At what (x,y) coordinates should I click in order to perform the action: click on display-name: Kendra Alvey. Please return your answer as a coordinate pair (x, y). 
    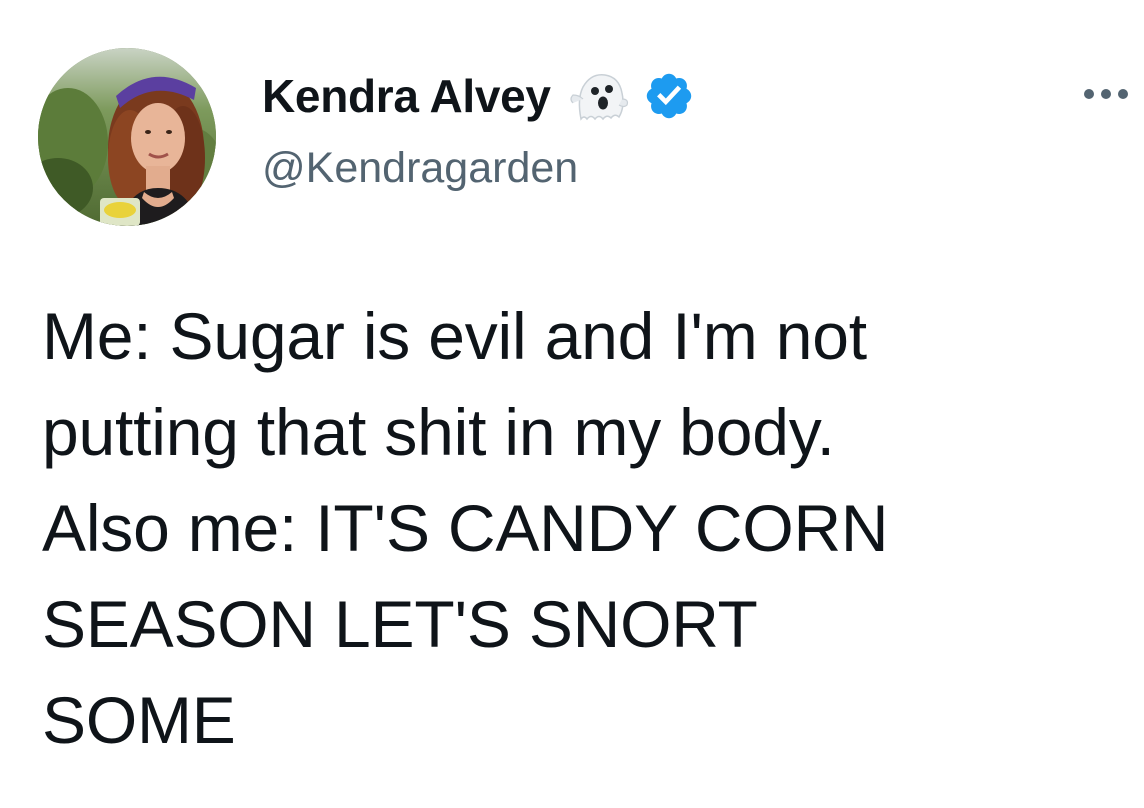
    Looking at the image, I should click on (406, 96).